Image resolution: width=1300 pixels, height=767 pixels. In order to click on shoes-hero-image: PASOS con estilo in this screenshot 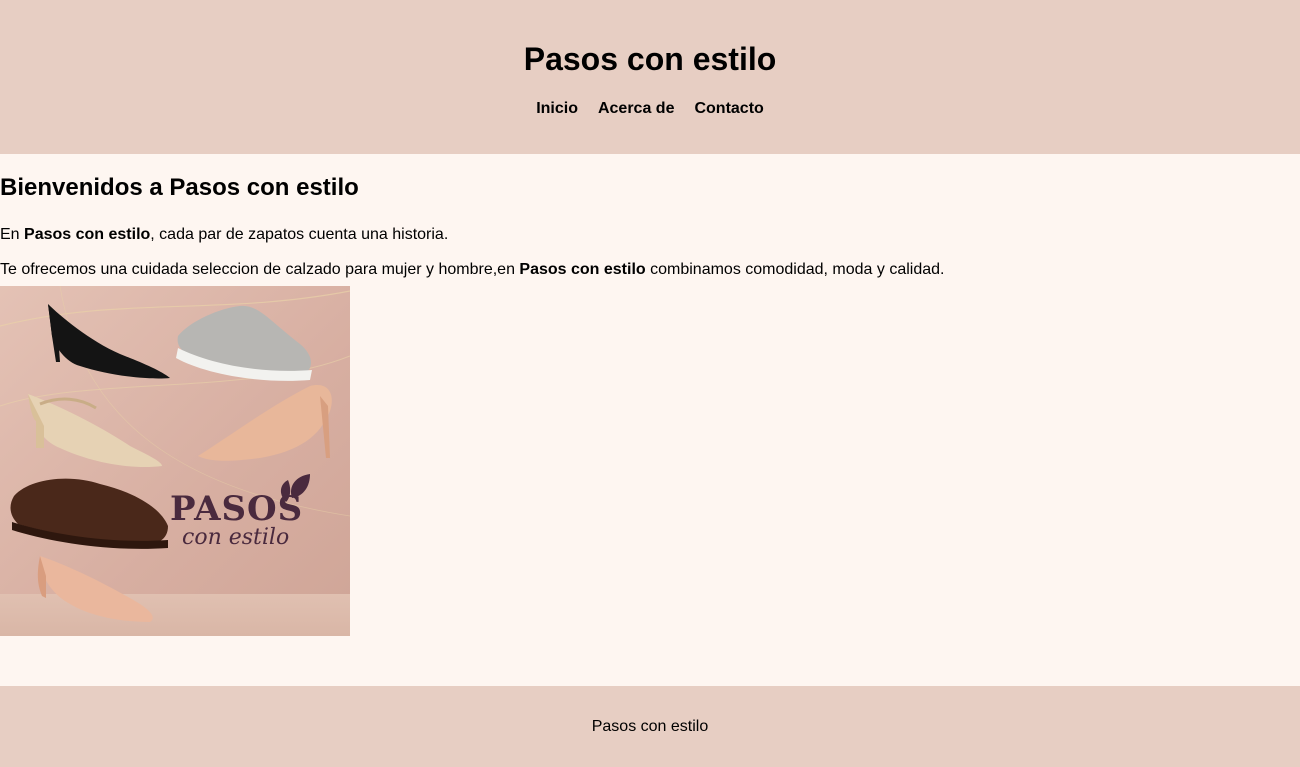, I will do `click(175, 461)`.